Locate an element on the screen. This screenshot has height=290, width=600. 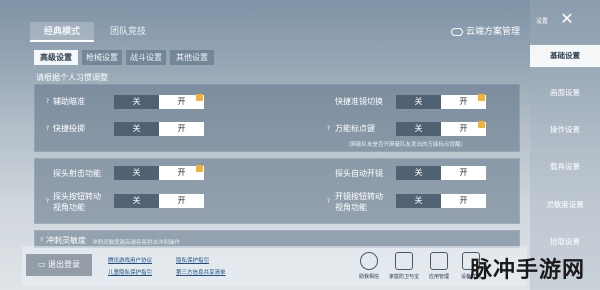
scope-button-rotate-toggle: 关 开 is located at coordinates (441, 201).